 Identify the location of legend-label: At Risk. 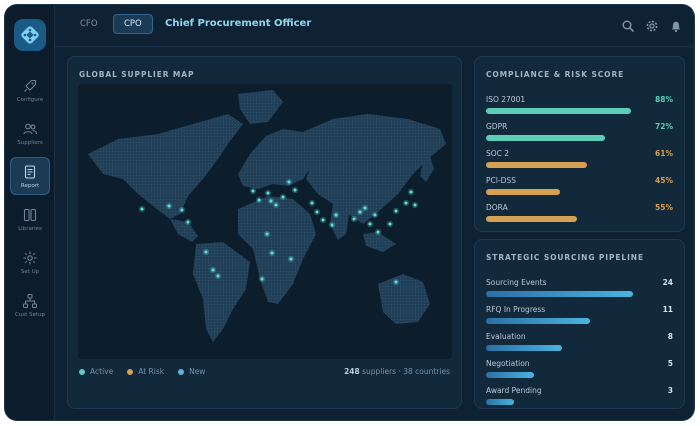
(151, 371).